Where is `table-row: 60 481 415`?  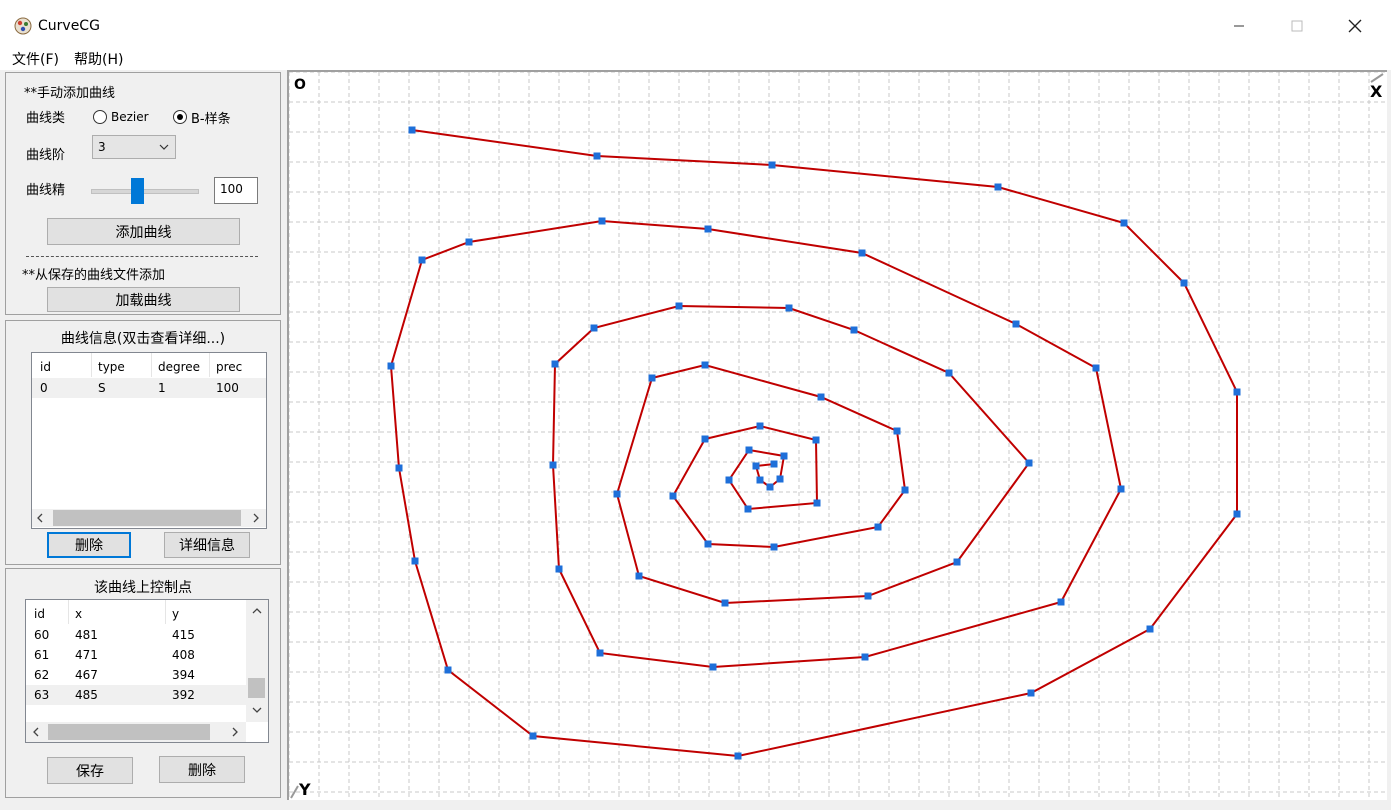 table-row: 60 481 415 is located at coordinates (136, 635).